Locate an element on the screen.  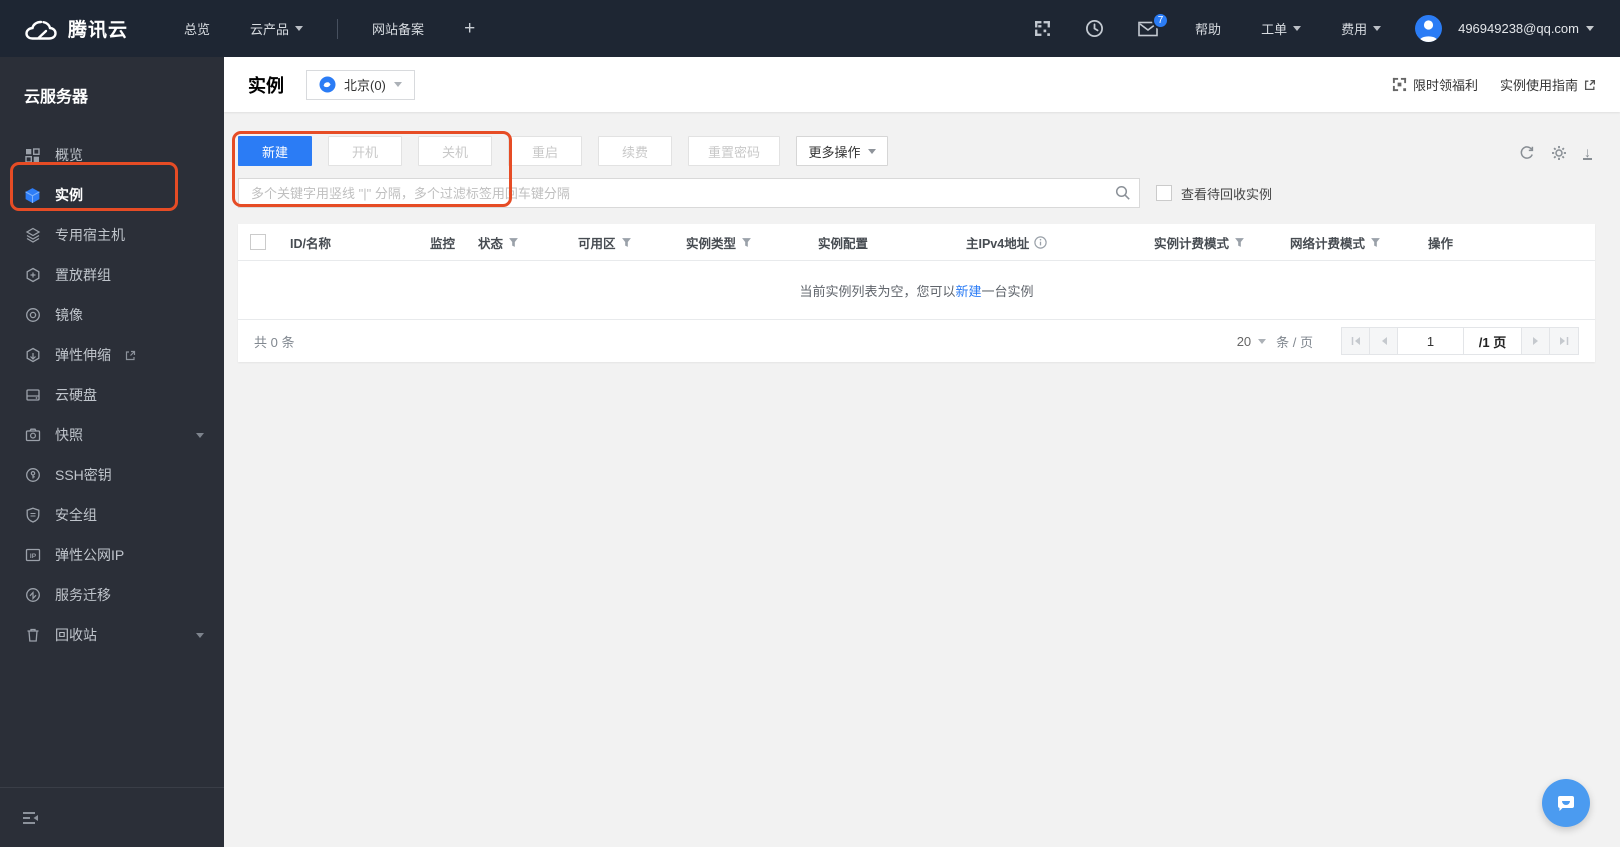
sidebar-item-label: 安全组 is located at coordinates (76, 515).